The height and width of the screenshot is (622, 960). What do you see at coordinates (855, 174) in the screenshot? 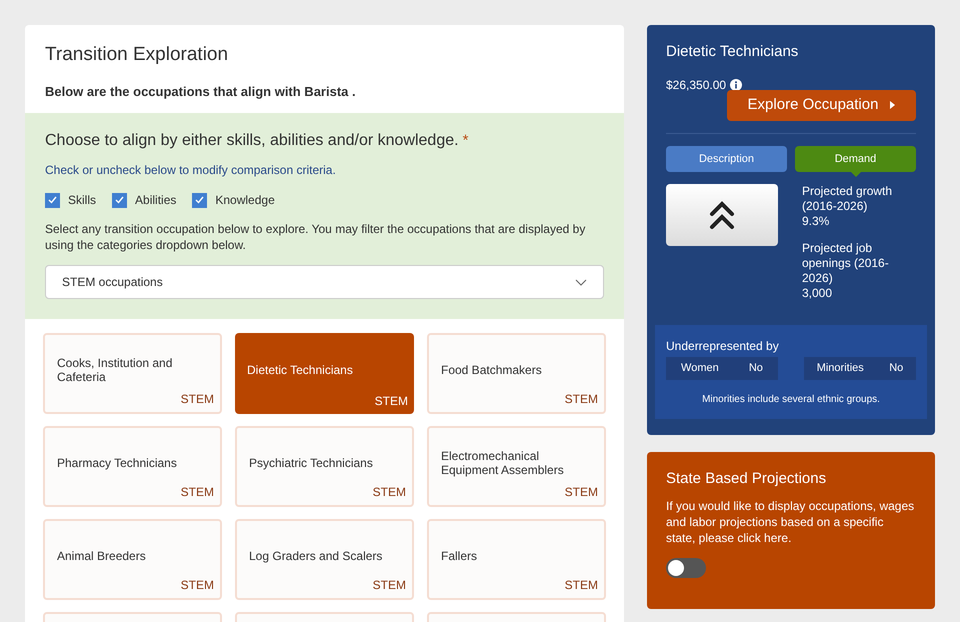
I see `tab-pointer-icon` at bounding box center [855, 174].